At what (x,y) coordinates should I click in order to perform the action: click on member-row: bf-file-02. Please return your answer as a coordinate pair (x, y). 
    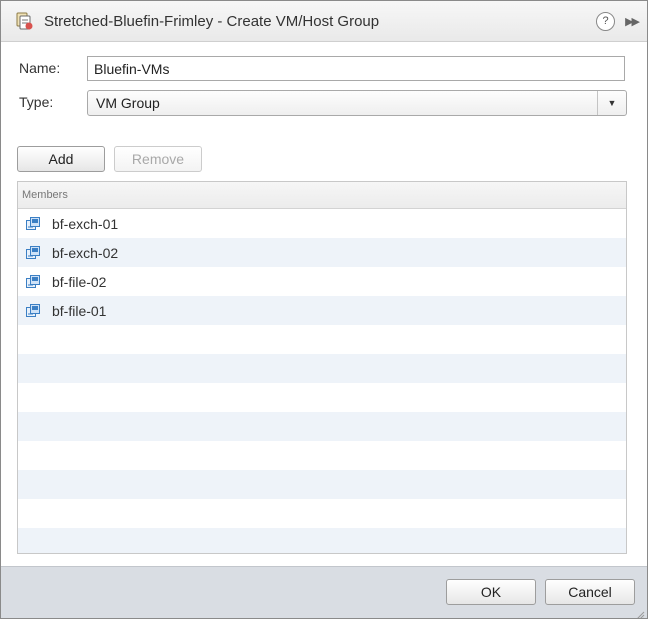
    Looking at the image, I should click on (322, 281).